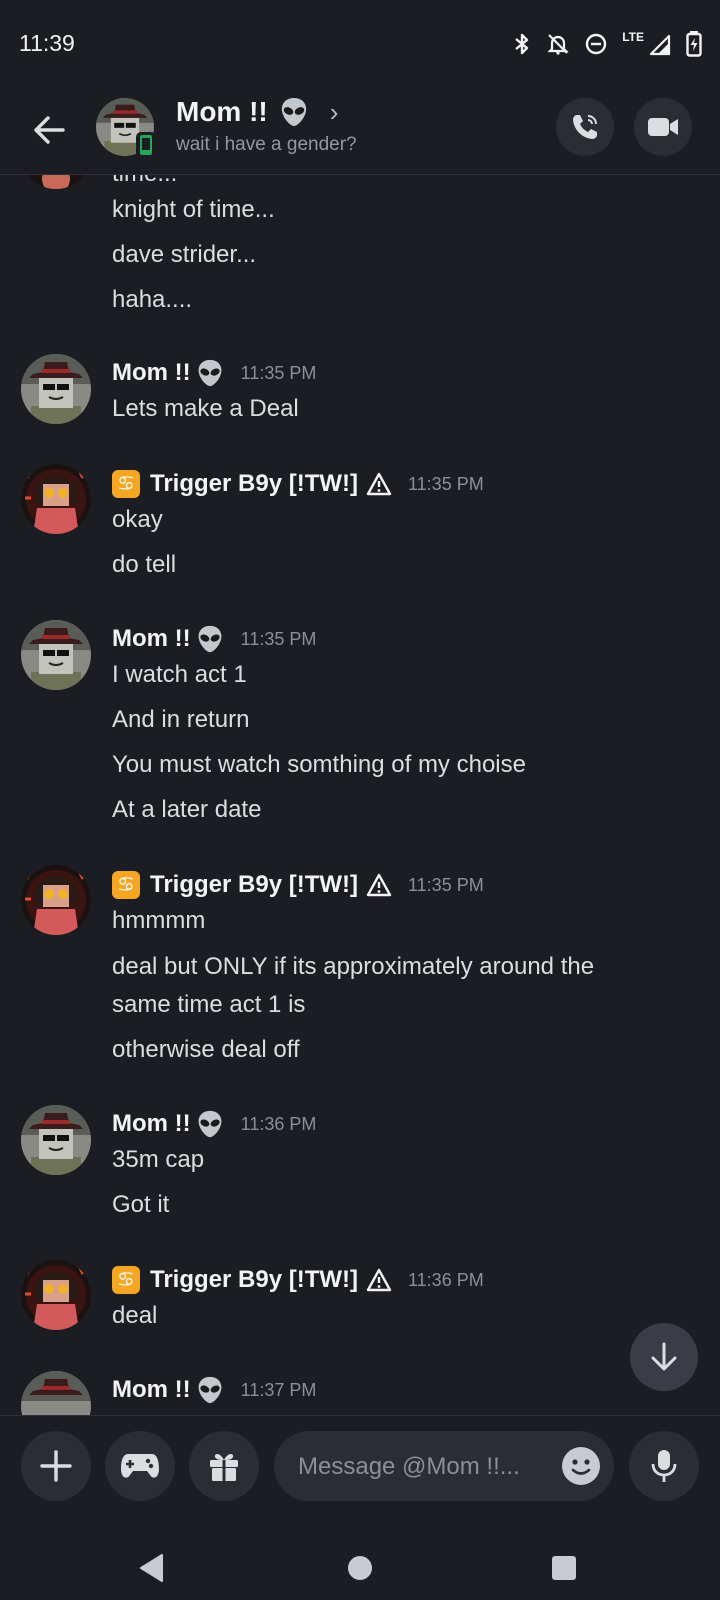  I want to click on channel-name: Mom !! ›, so click(257, 112).